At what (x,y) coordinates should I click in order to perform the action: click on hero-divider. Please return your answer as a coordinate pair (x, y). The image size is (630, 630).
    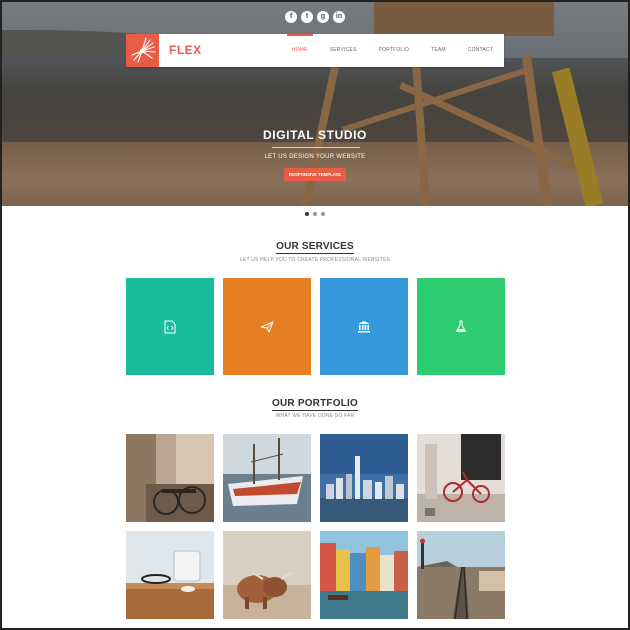
    Looking at the image, I should click on (316, 147).